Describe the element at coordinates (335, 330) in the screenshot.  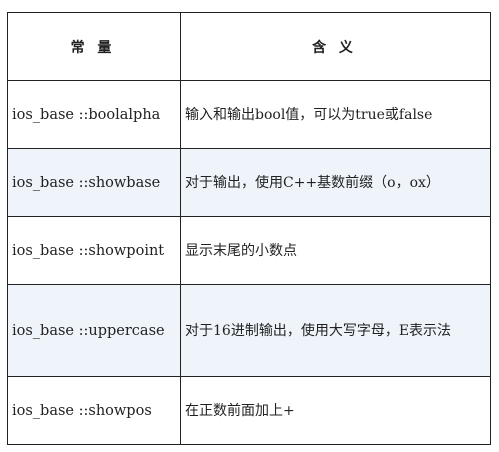
I see `meaning-cell: 对于16进制输出，使用大写字母，E表示法` at that location.